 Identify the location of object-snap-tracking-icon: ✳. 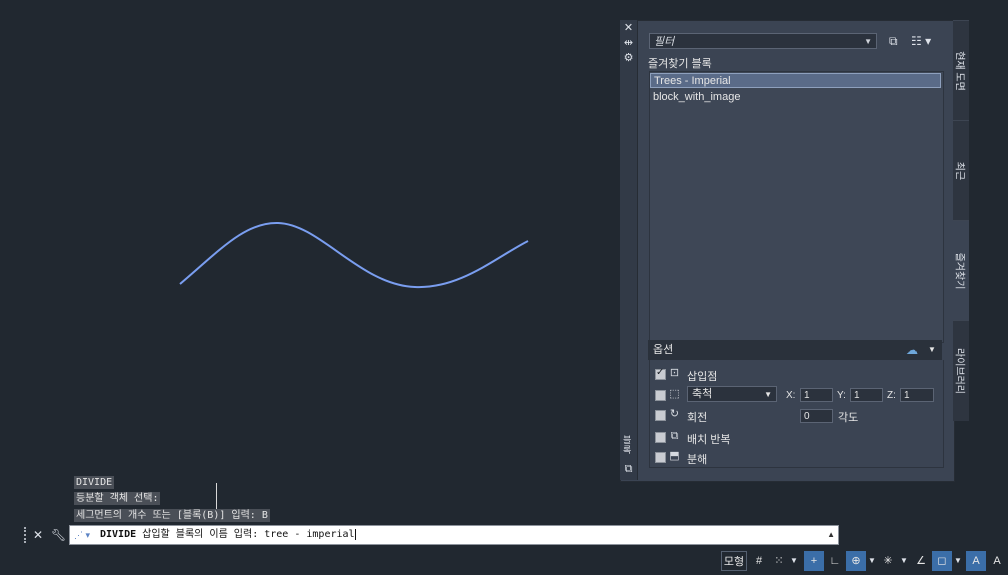
(888, 561).